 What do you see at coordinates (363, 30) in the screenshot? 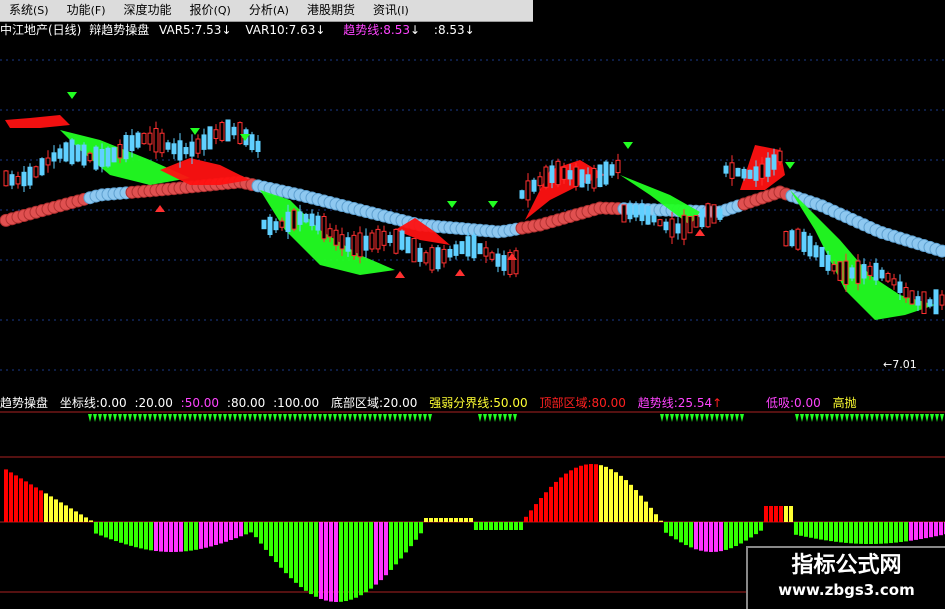
I see `trend-line-label: 趋势线:` at bounding box center [363, 30].